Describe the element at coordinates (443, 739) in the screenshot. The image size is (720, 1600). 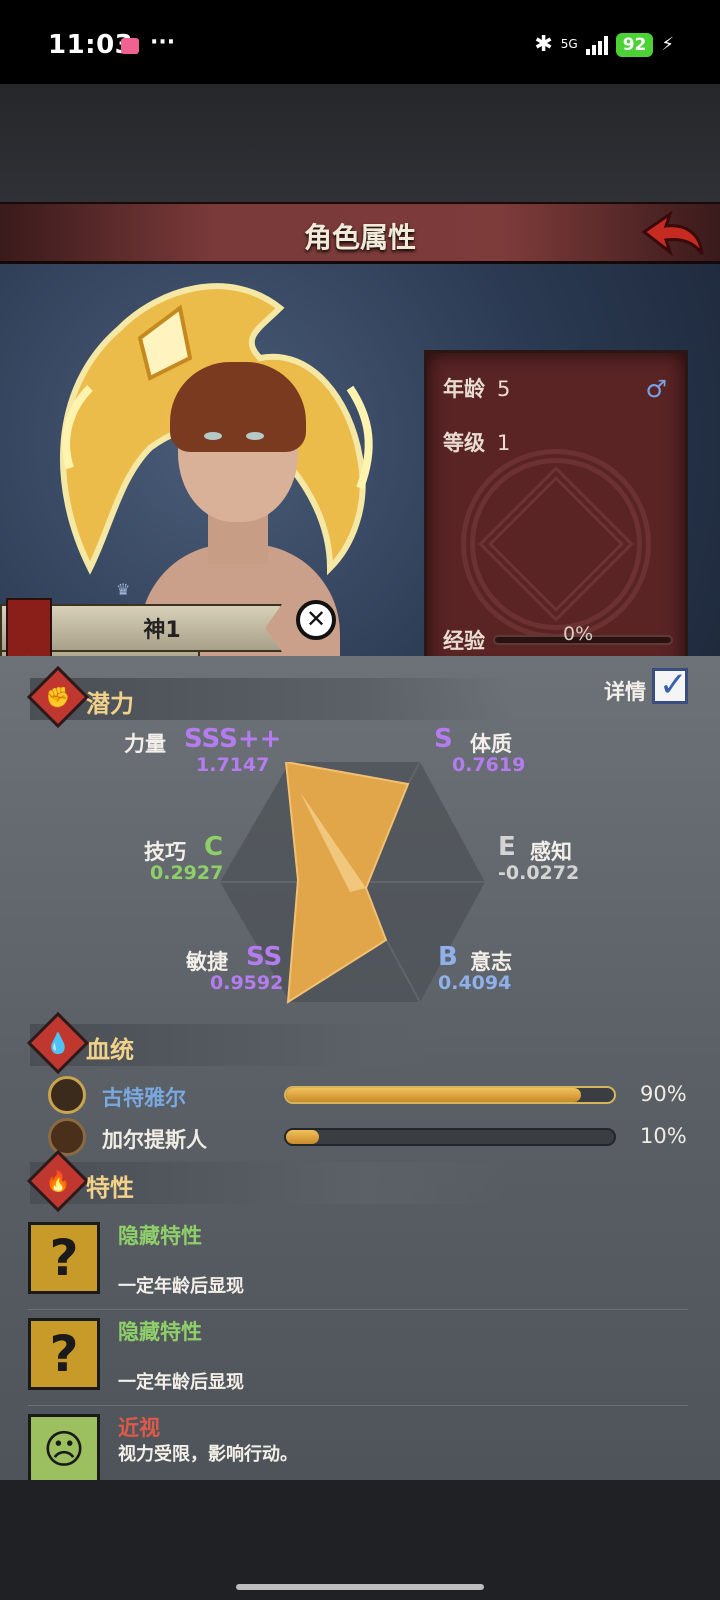
I see `stat-constitution-grade: S` at that location.